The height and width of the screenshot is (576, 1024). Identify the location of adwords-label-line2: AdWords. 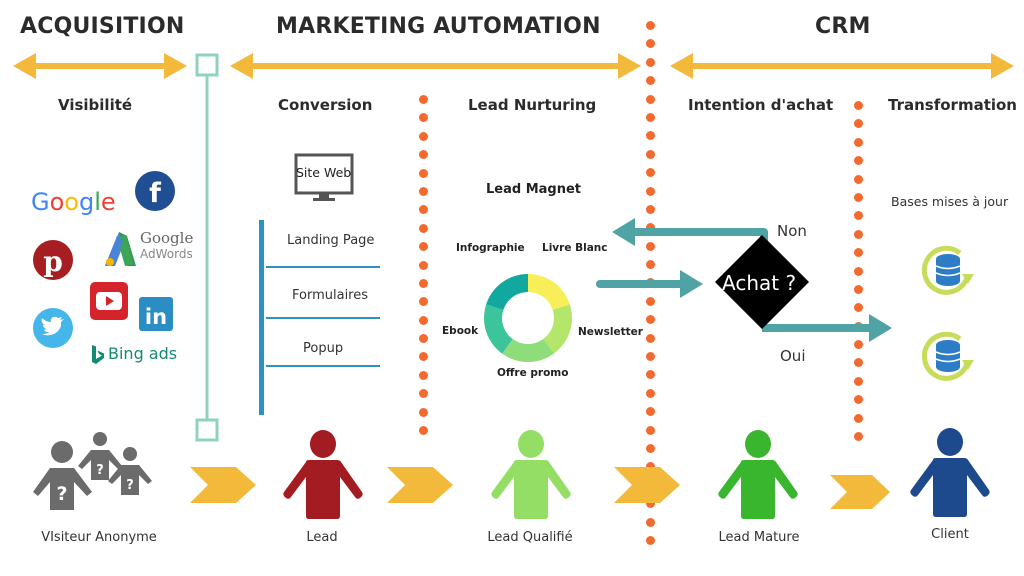
(166, 254).